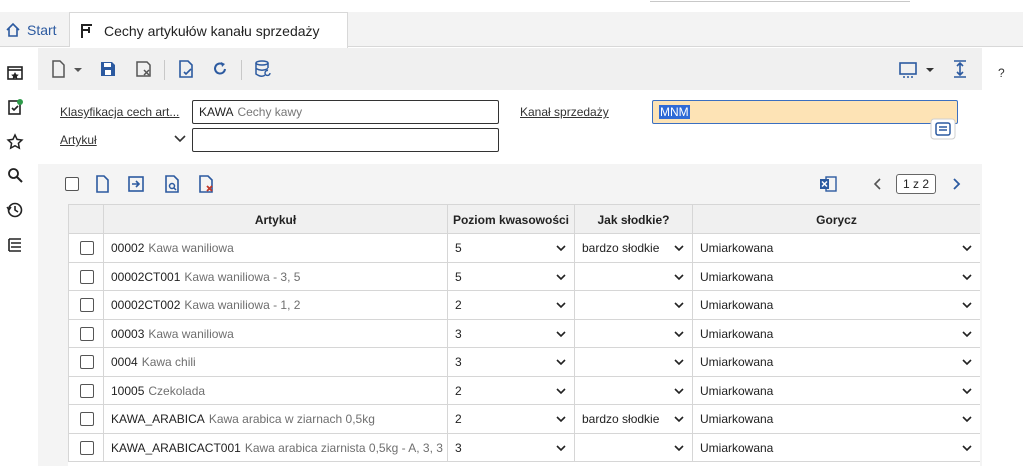 The image size is (1023, 472). What do you see at coordinates (836, 220) in the screenshot?
I see `header-bitterness: Gorycz` at bounding box center [836, 220].